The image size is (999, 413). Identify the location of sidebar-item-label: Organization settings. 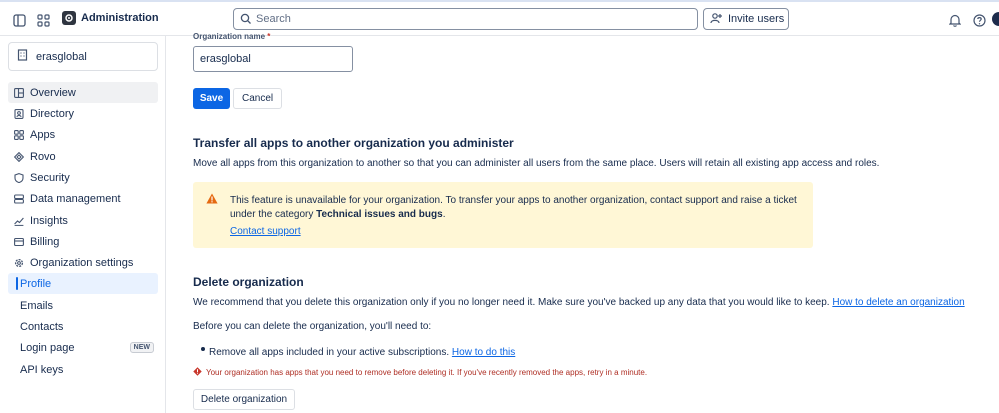
(82, 262).